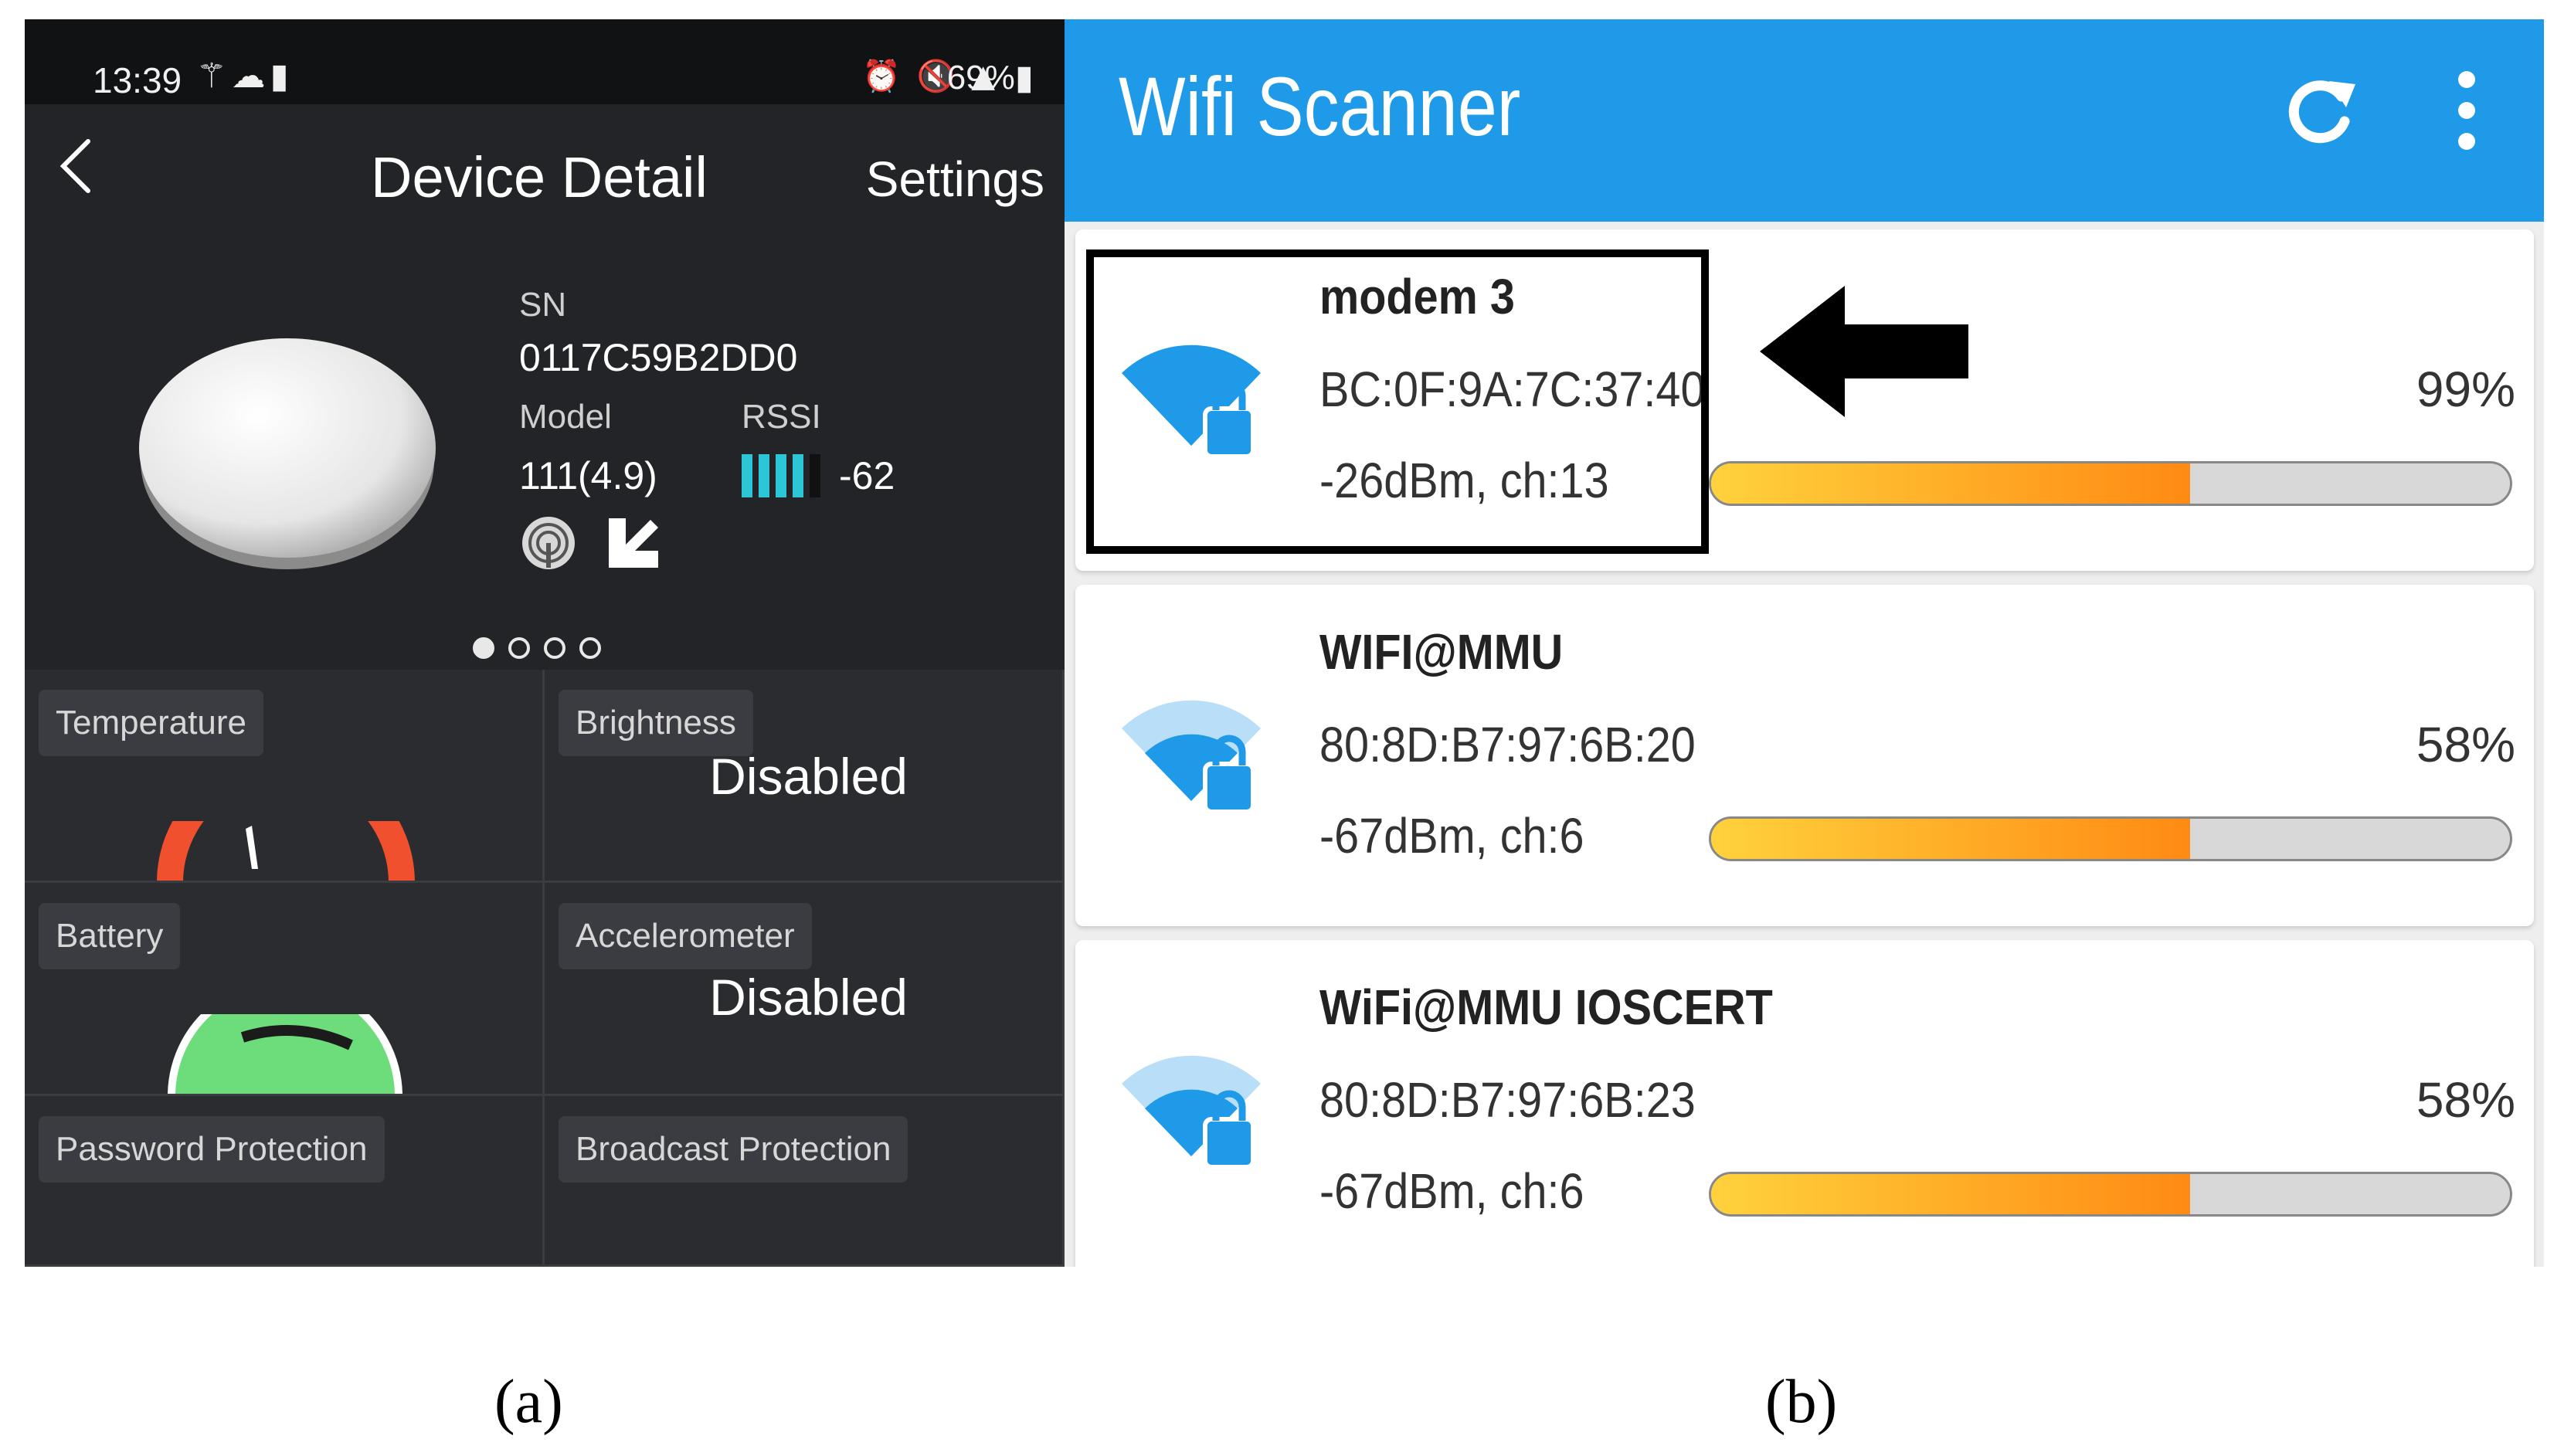 The image size is (2564, 1456). Describe the element at coordinates (588, 448) in the screenshot. I see `model-info: Model 111(4.9)` at that location.